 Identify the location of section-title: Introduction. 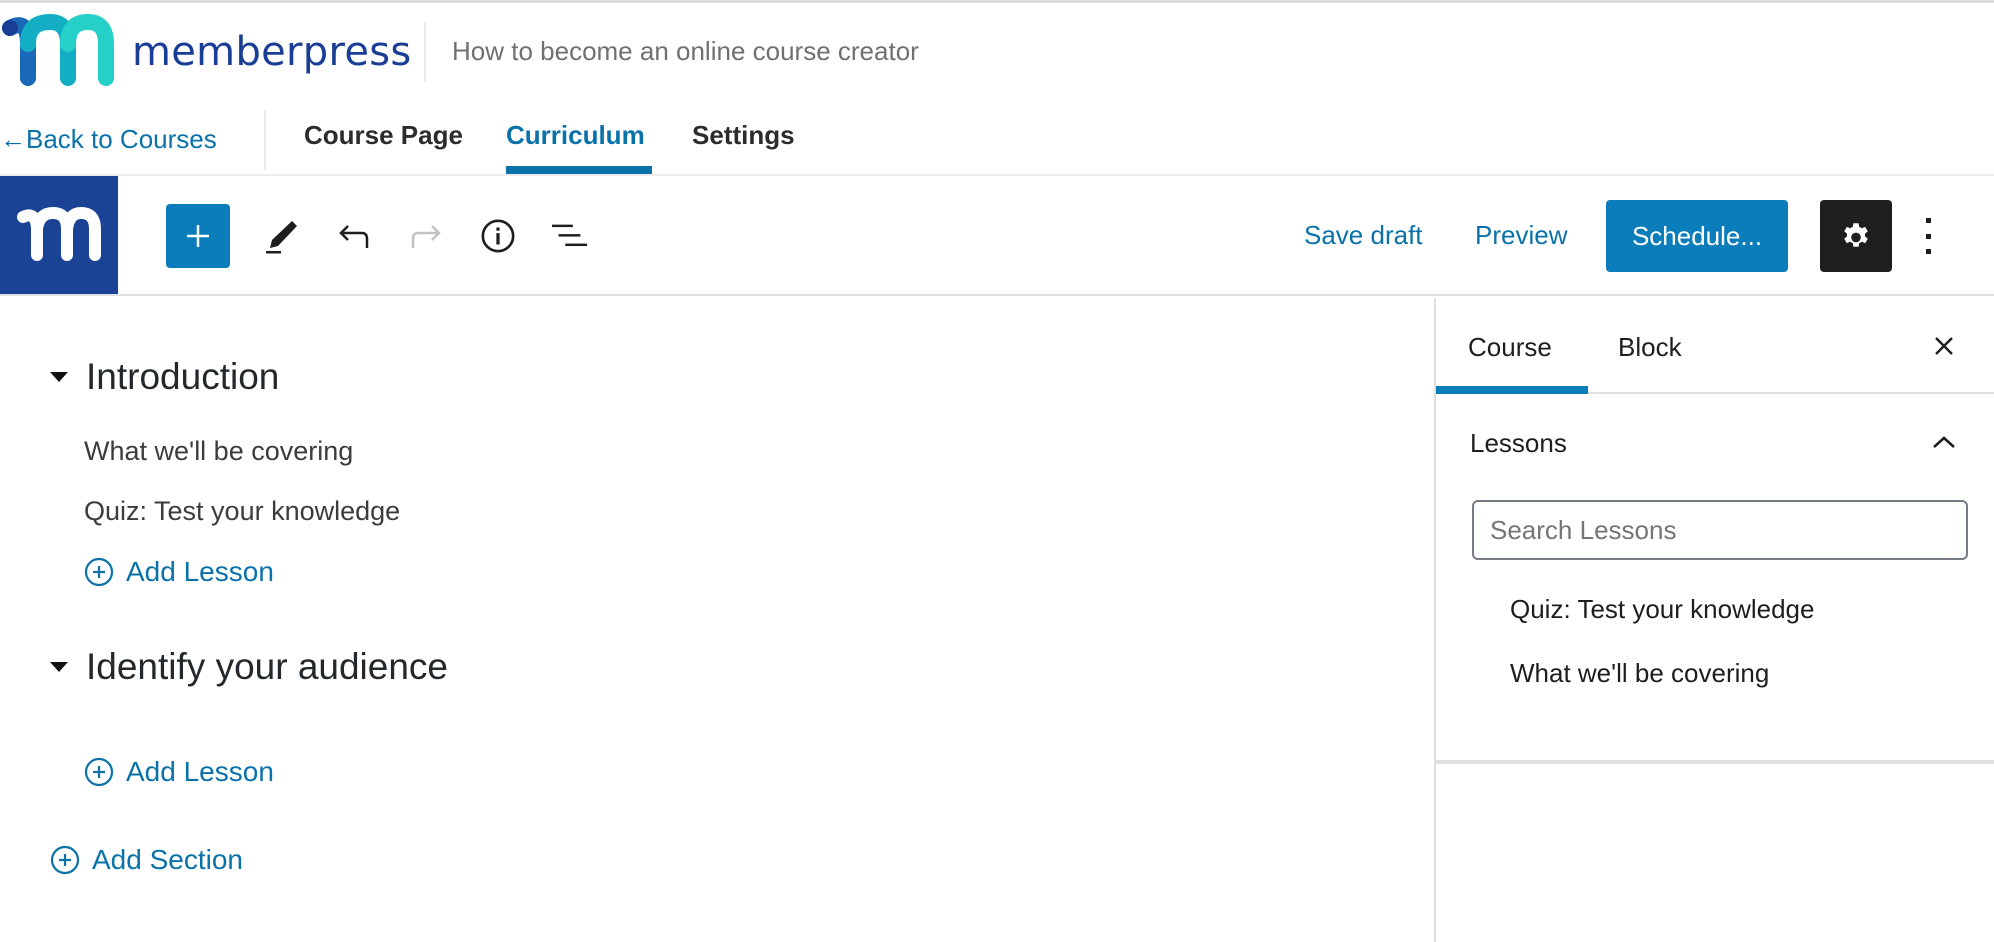
(182, 377).